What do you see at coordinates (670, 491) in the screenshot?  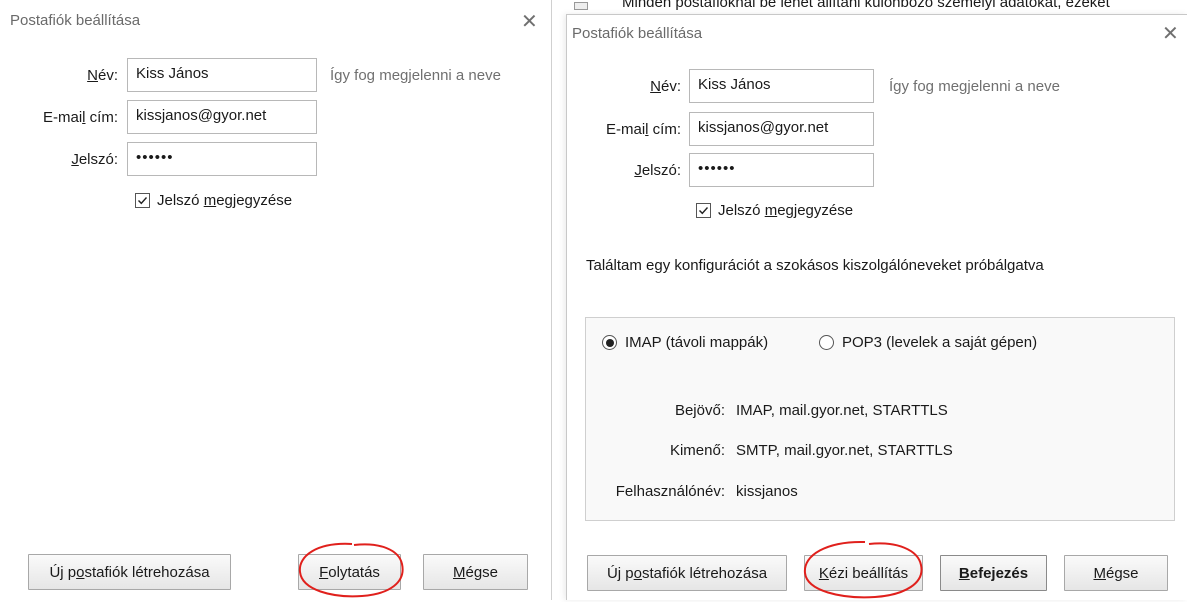 I see `username-label: Felhasználónév:` at bounding box center [670, 491].